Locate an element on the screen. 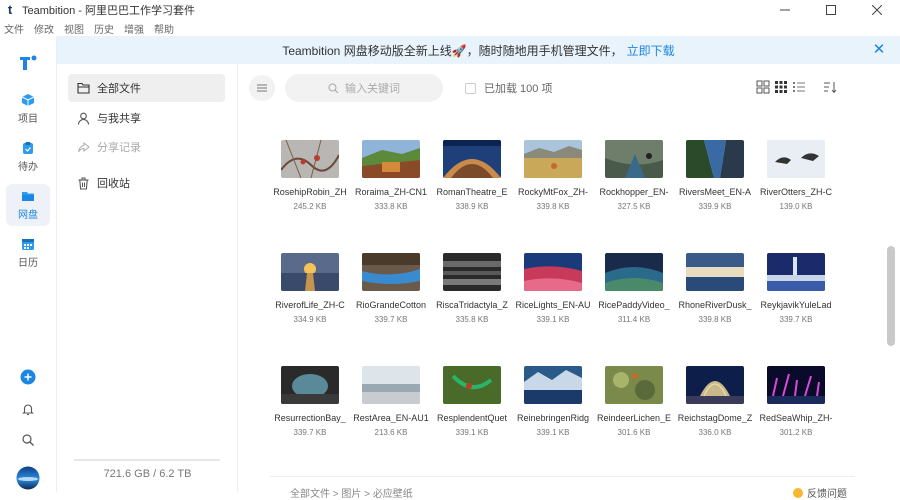 The width and height of the screenshot is (900, 500). teambition-logo-icon: t is located at coordinates (10, 9).